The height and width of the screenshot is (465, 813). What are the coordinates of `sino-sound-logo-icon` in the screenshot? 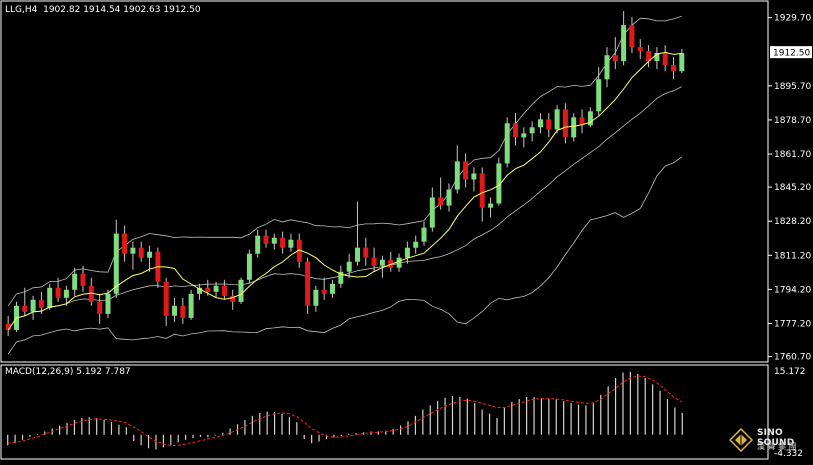 It's located at (741, 440).